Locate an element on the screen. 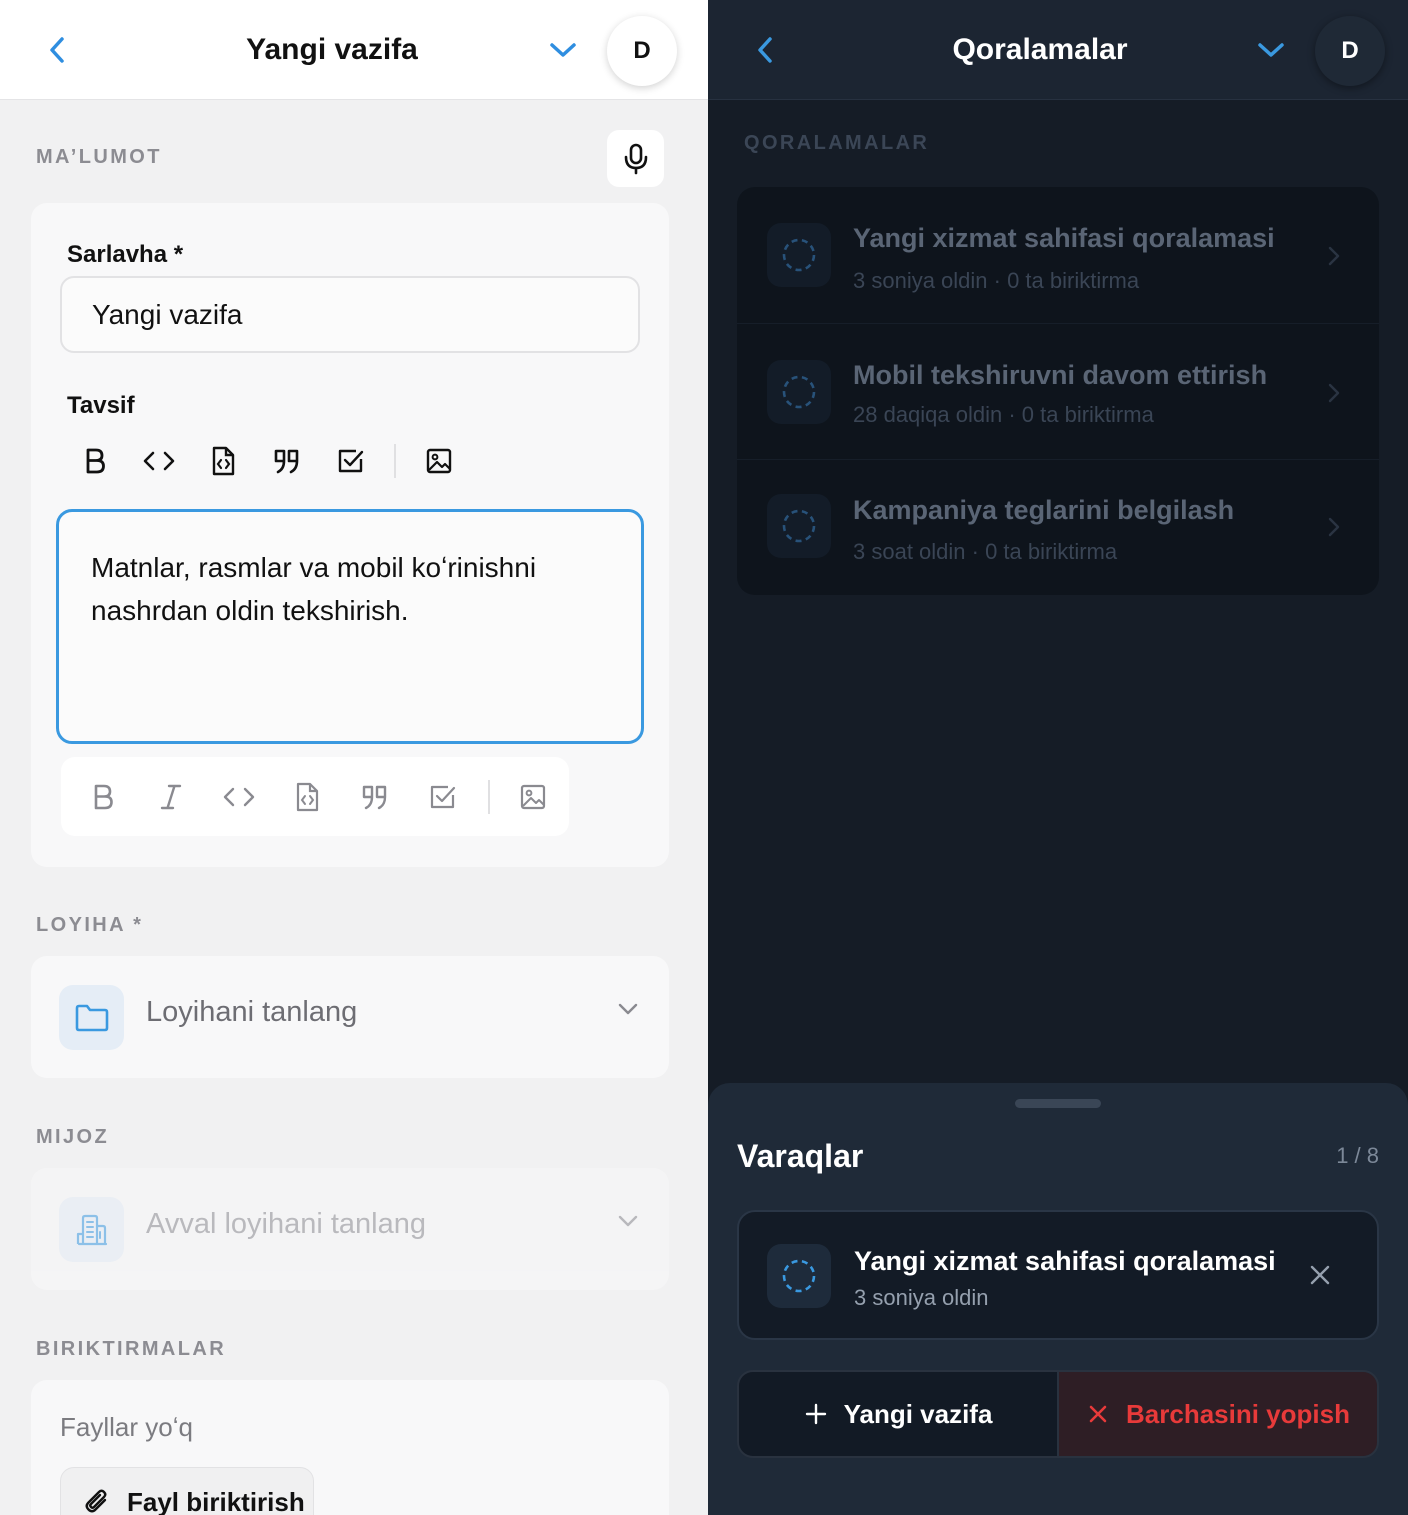 The width and height of the screenshot is (1408, 1515). new-task-button: Yangi vazifa is located at coordinates (898, 1414).